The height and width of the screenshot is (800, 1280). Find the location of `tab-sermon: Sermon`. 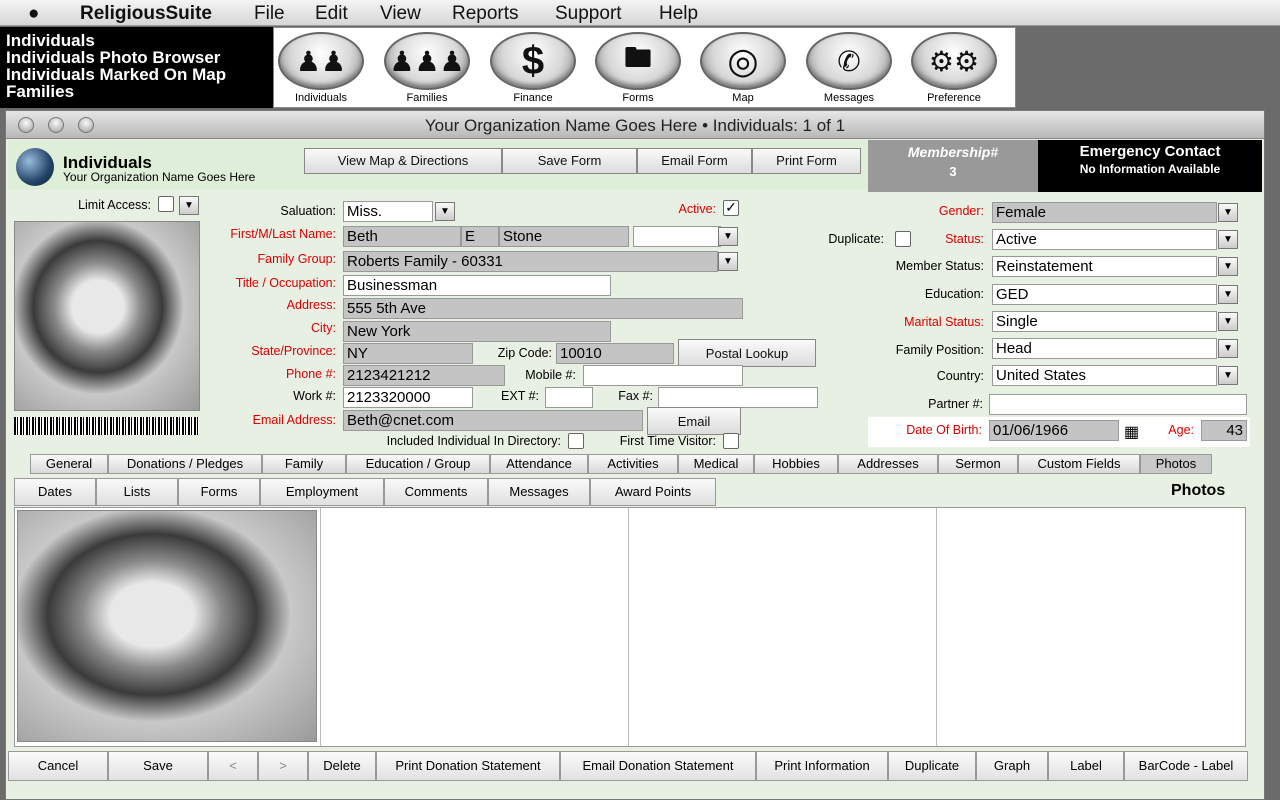

tab-sermon: Sermon is located at coordinates (978, 464).